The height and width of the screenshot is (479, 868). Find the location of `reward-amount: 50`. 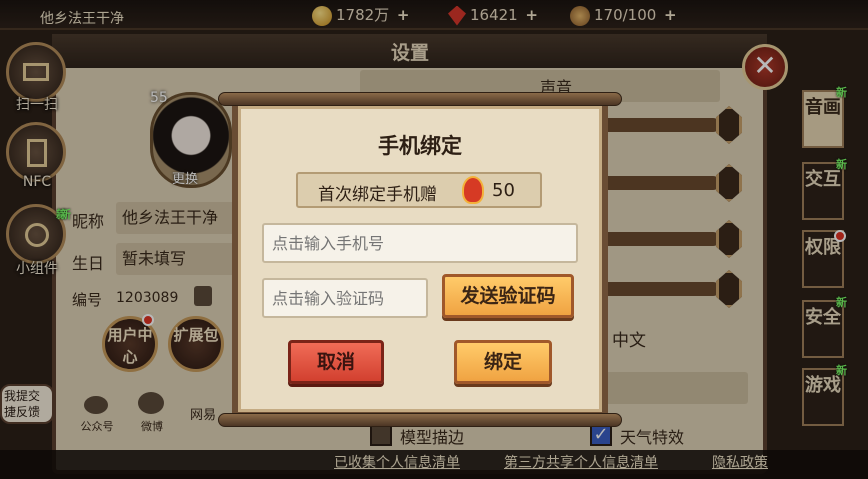

reward-amount: 50 is located at coordinates (503, 190).